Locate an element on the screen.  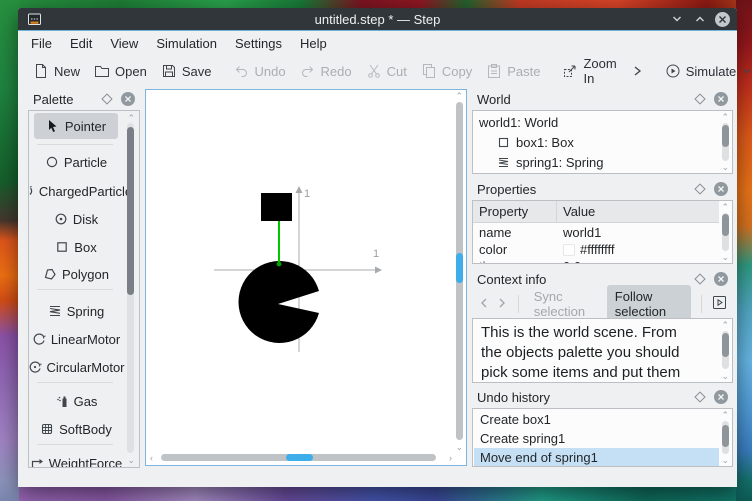
menu-simulation: Simulation is located at coordinates (186, 43).